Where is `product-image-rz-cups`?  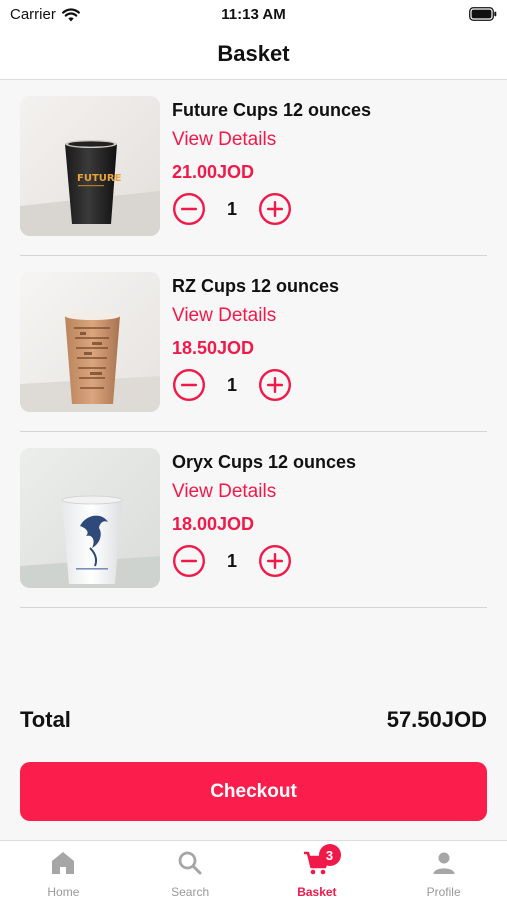
product-image-rz-cups is located at coordinates (90, 342).